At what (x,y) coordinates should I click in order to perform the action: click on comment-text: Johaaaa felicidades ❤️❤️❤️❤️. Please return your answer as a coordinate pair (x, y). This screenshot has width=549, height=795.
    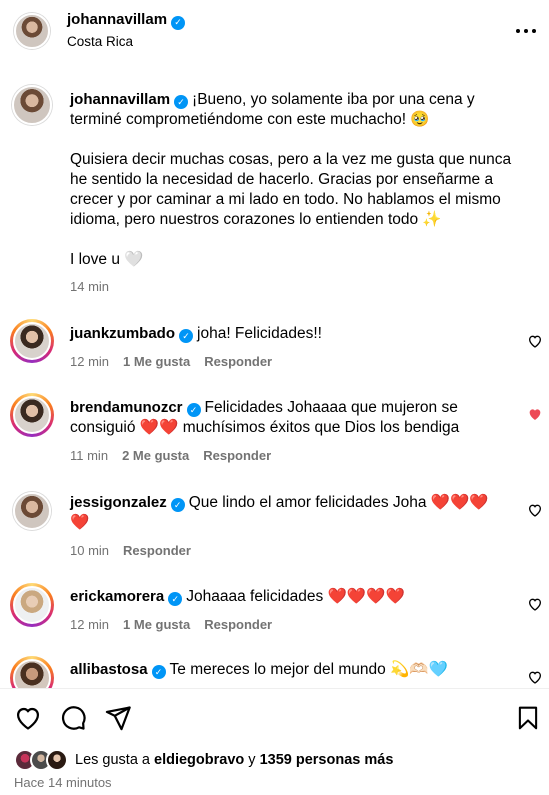
    Looking at the image, I should click on (295, 596).